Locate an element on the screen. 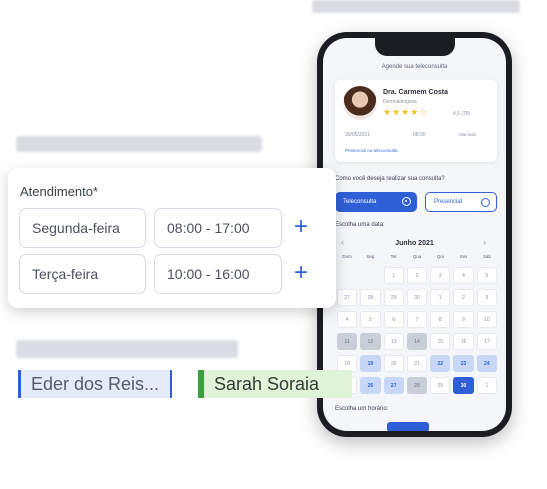 The width and height of the screenshot is (547, 489). calendar-day: 11 is located at coordinates (347, 341).